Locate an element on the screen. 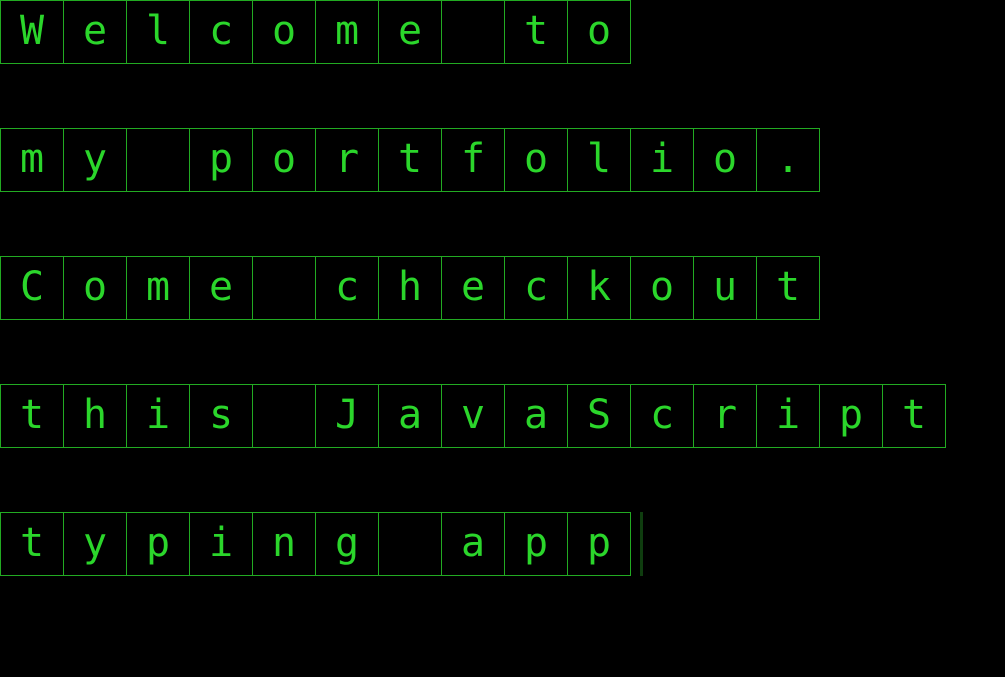 The width and height of the screenshot is (1005, 677). char-cell: k is located at coordinates (599, 288).